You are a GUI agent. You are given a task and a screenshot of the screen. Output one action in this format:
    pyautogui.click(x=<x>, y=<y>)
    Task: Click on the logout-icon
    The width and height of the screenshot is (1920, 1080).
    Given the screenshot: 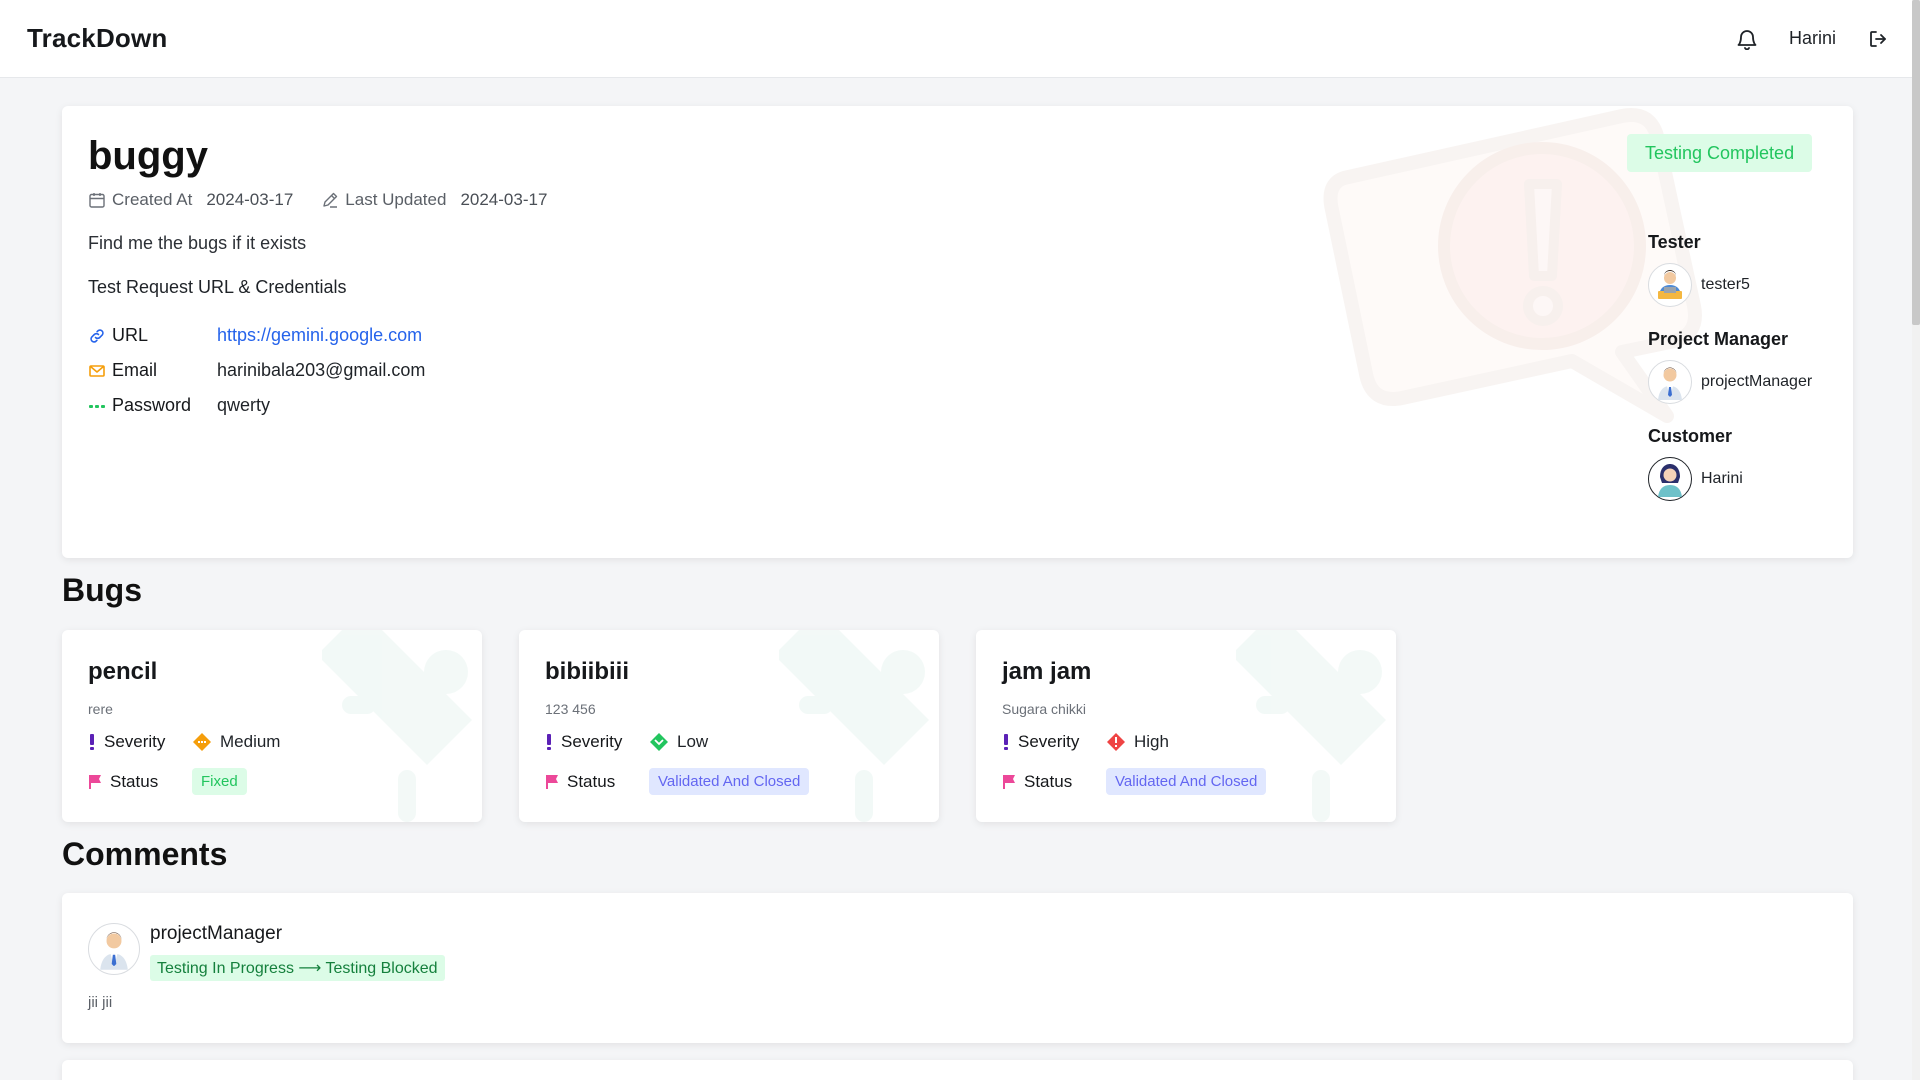 What is the action you would take?
    pyautogui.click(x=1878, y=39)
    